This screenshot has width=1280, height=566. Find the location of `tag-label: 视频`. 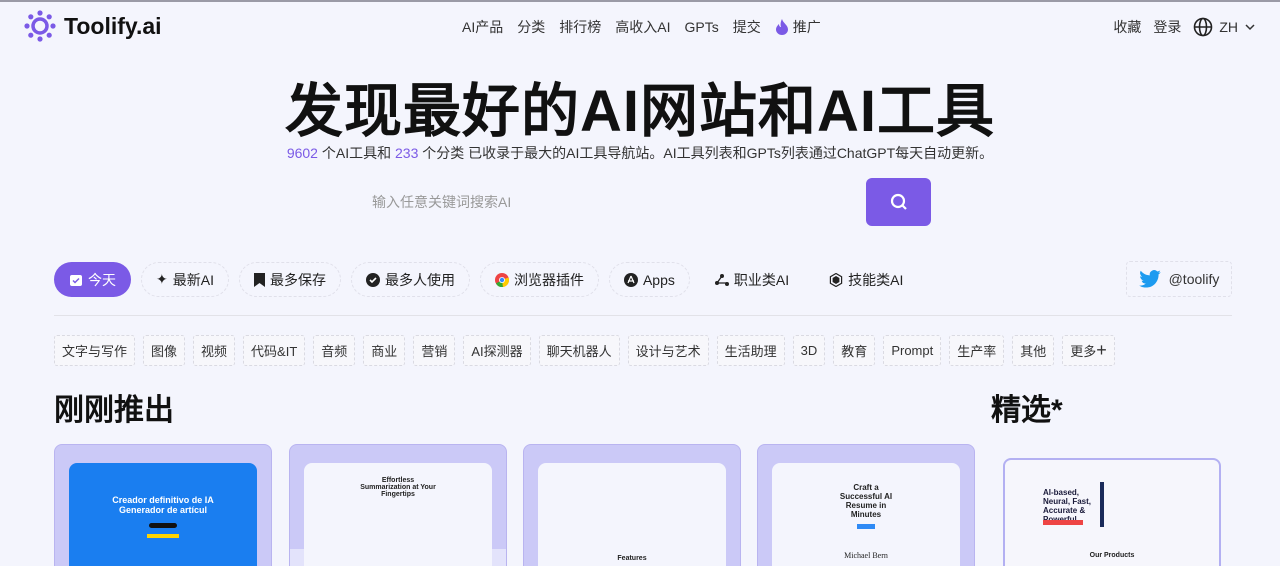

tag-label: 视频 is located at coordinates (214, 351).